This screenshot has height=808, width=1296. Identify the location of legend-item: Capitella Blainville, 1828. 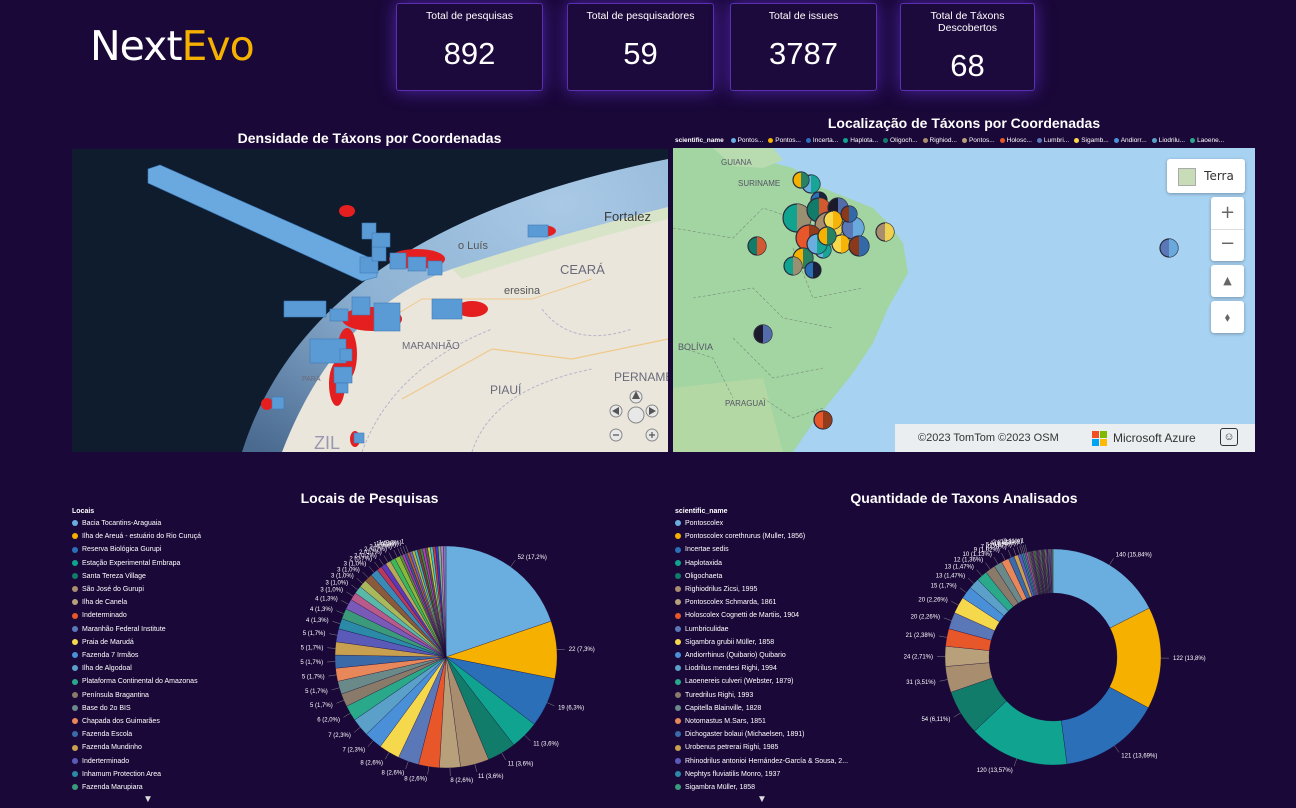
(761, 708).